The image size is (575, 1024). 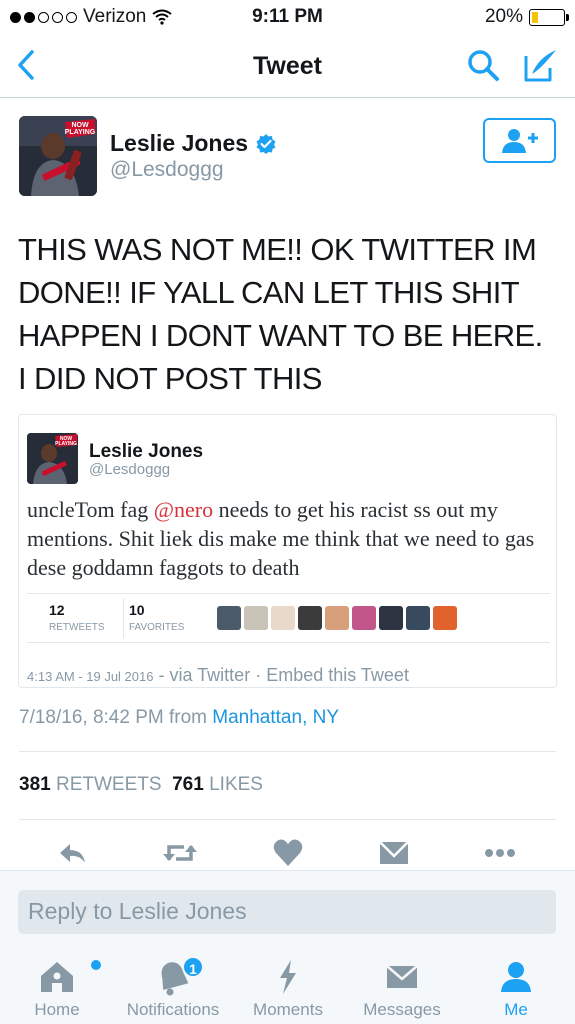 What do you see at coordinates (204, 675) in the screenshot?
I see `quoted-via: - via Twitter` at bounding box center [204, 675].